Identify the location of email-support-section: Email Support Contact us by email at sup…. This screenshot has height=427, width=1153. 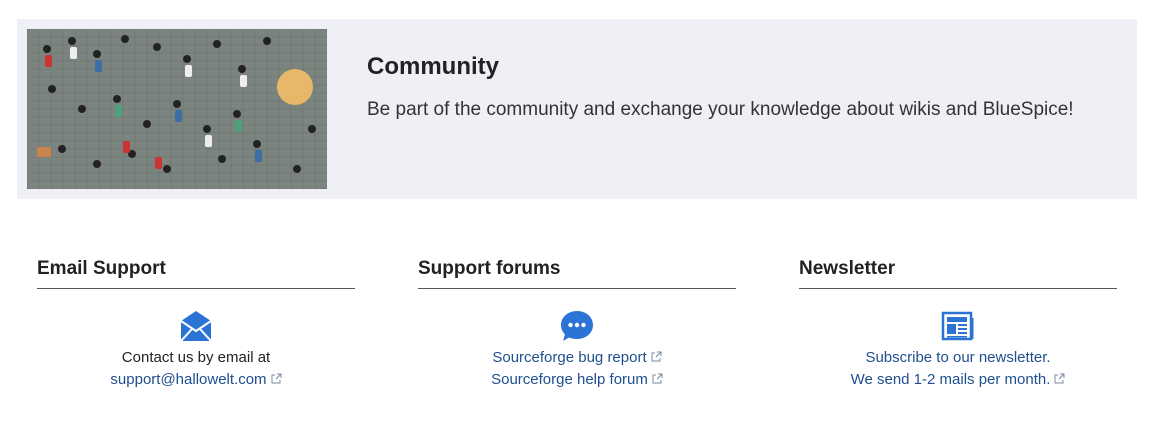
(196, 324).